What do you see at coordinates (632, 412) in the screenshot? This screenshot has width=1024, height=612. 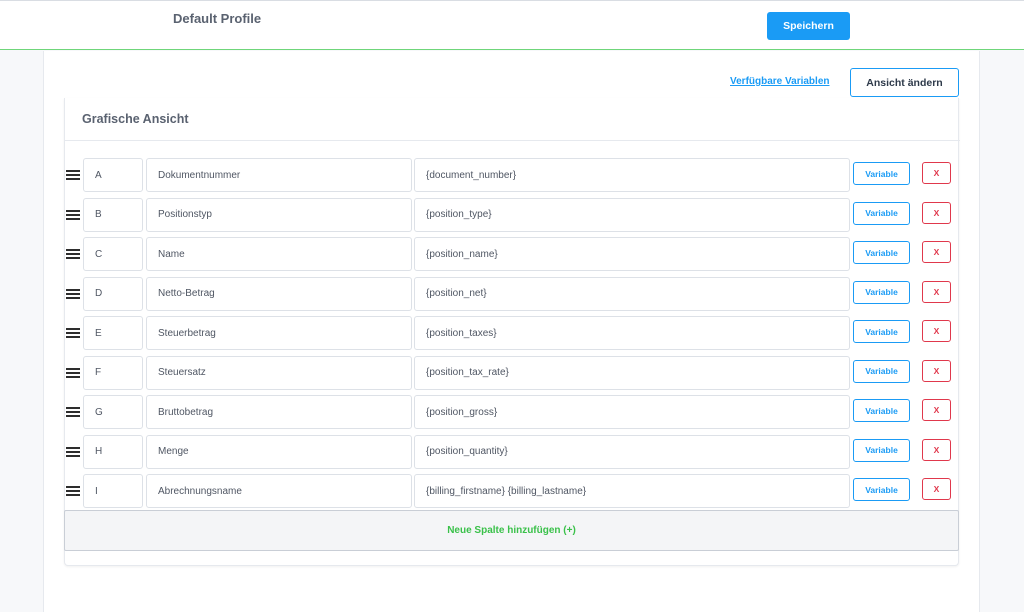 I see `column-variable-field: {position_gross}` at bounding box center [632, 412].